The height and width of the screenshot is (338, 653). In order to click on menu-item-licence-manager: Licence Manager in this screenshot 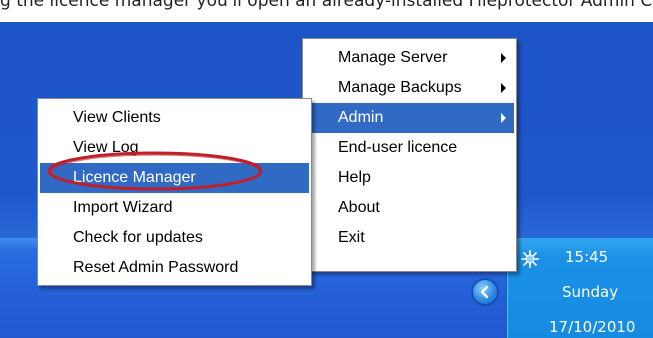, I will do `click(174, 178)`.